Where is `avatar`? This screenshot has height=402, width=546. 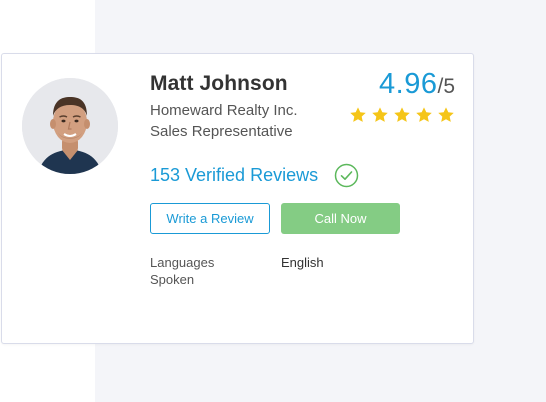 avatar is located at coordinates (70, 126).